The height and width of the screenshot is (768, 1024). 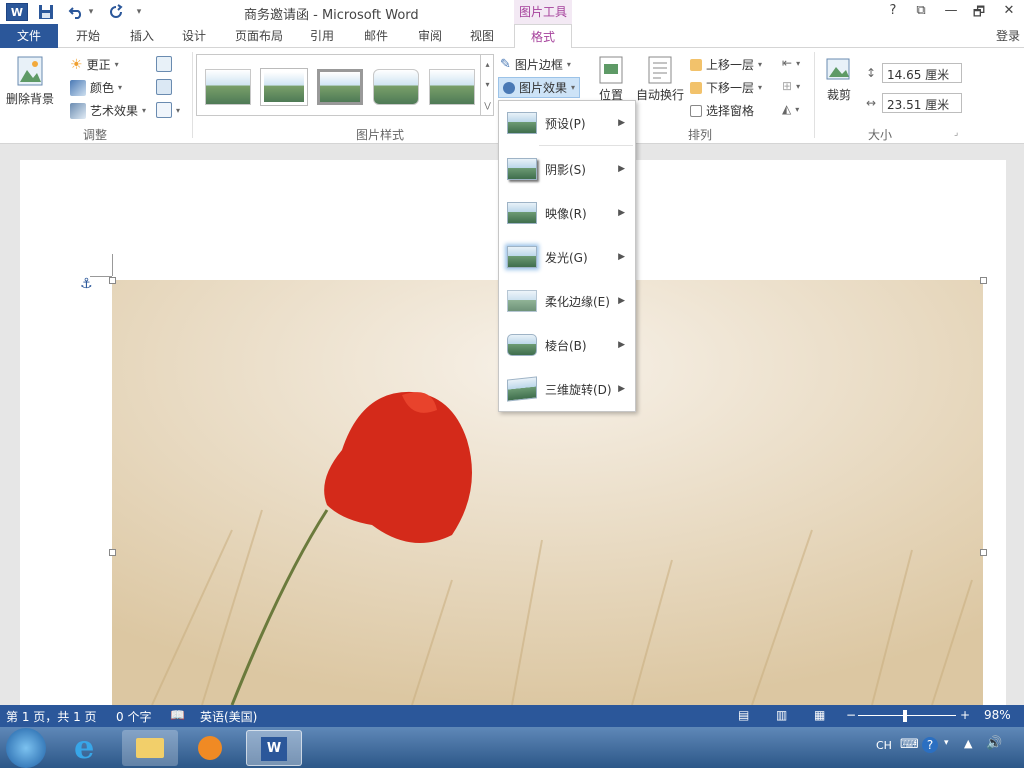 What do you see at coordinates (90, 747) in the screenshot?
I see `internet-explorer-icon: e` at bounding box center [90, 747].